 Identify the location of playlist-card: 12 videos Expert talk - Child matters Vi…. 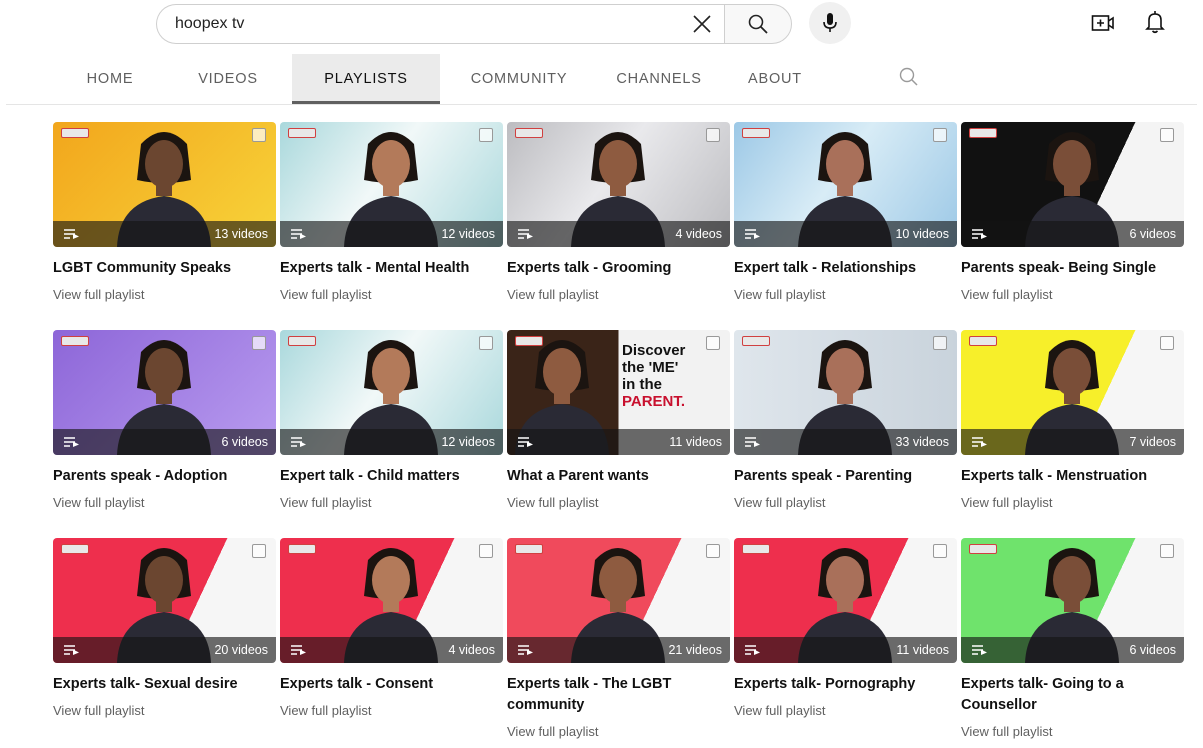
(391, 420).